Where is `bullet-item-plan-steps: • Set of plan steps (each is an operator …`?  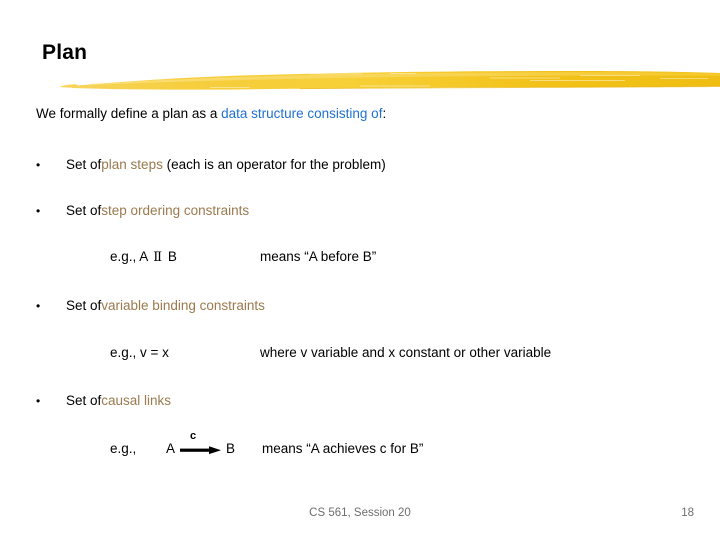
bullet-item-plan-steps: • Set of plan steps (each is an operator … is located at coordinates (211, 164).